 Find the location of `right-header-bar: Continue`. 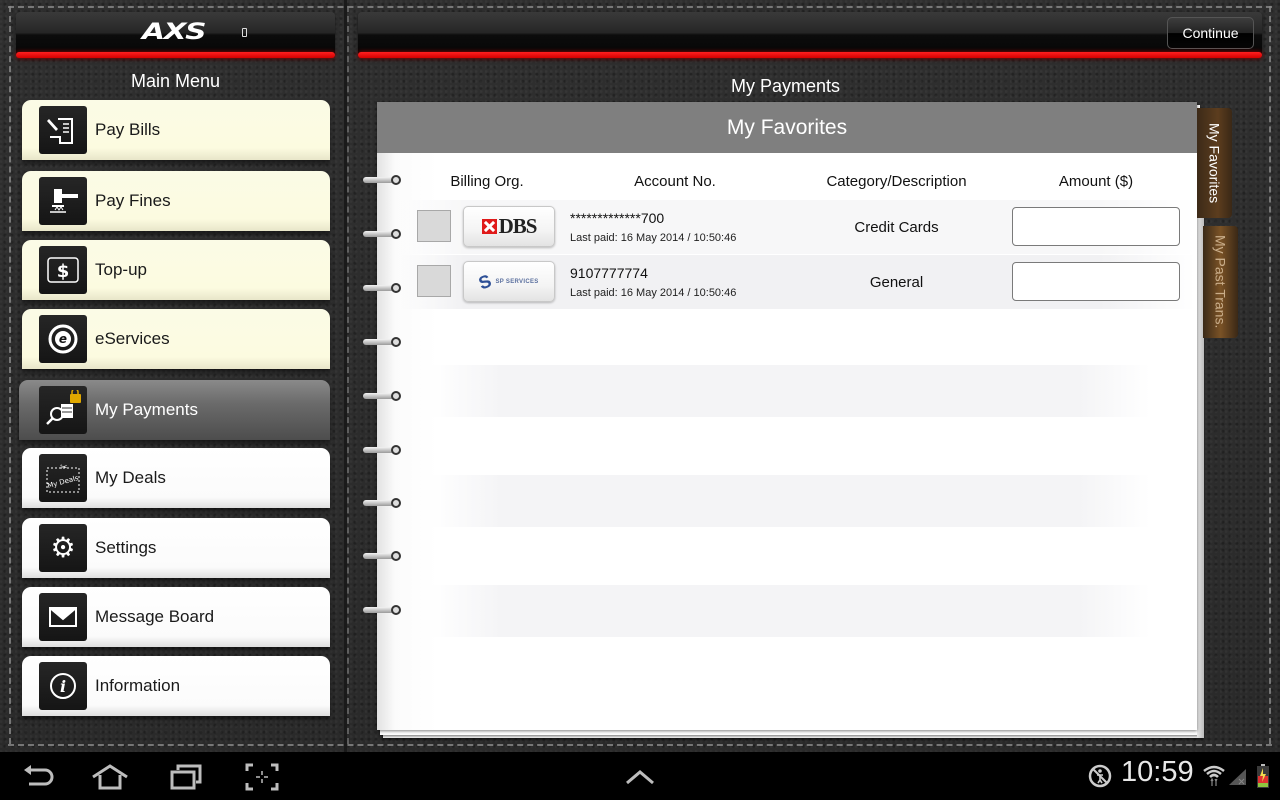

right-header-bar: Continue is located at coordinates (810, 35).